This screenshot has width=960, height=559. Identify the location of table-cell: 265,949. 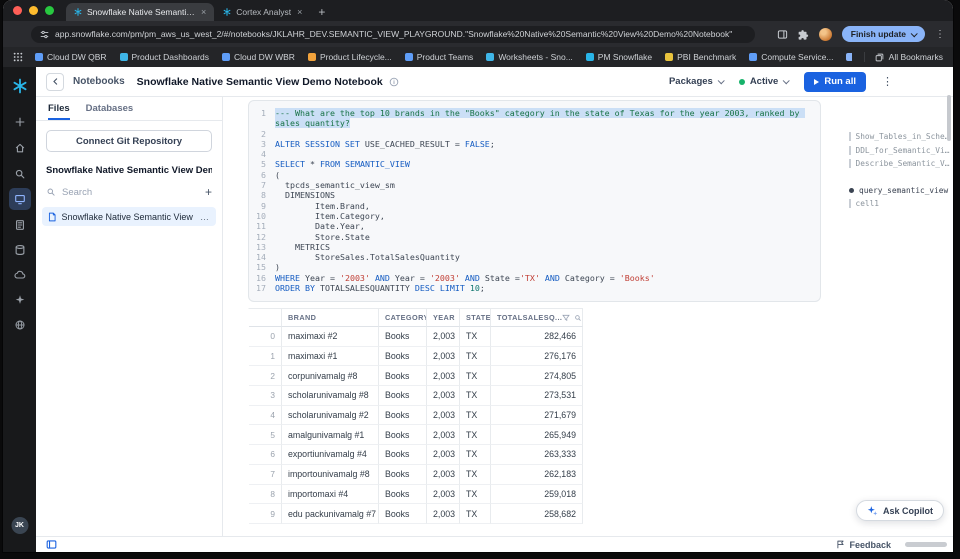
(537, 435).